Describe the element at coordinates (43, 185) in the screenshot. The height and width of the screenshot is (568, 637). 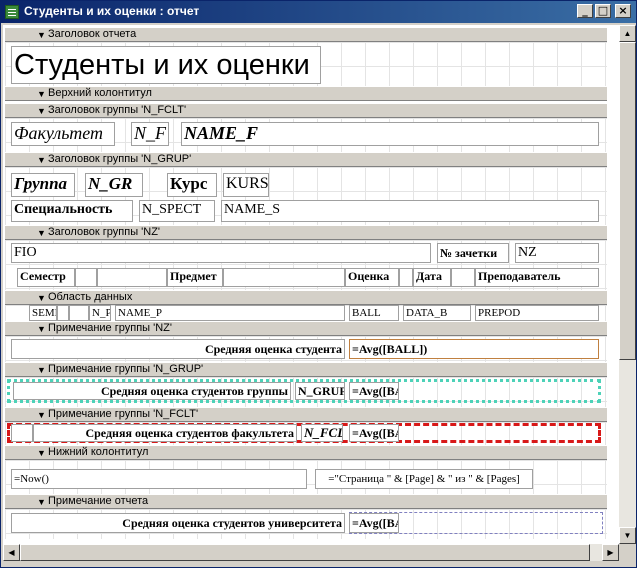
I see `group-label: Группа` at that location.